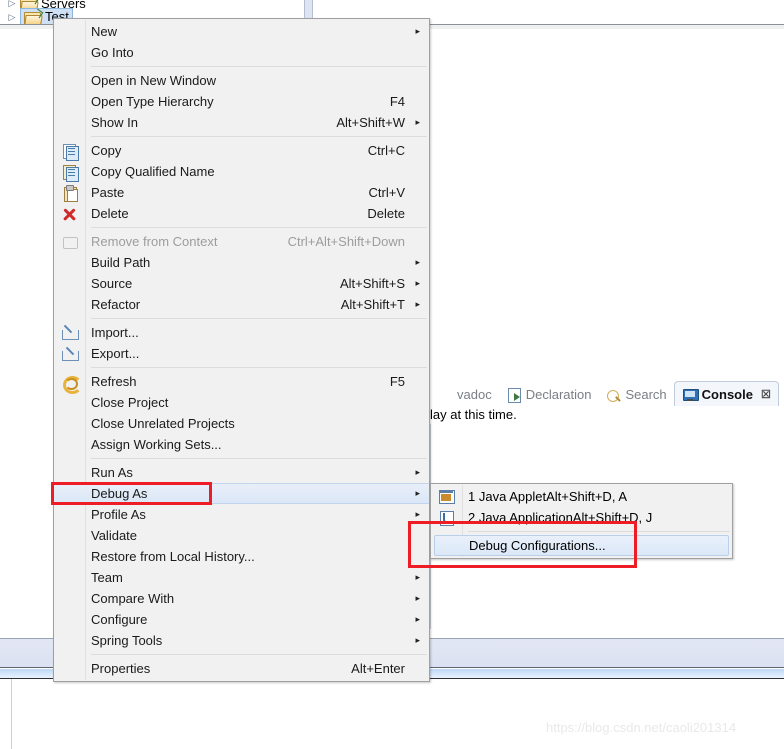  I want to click on console-icon, so click(690, 394).